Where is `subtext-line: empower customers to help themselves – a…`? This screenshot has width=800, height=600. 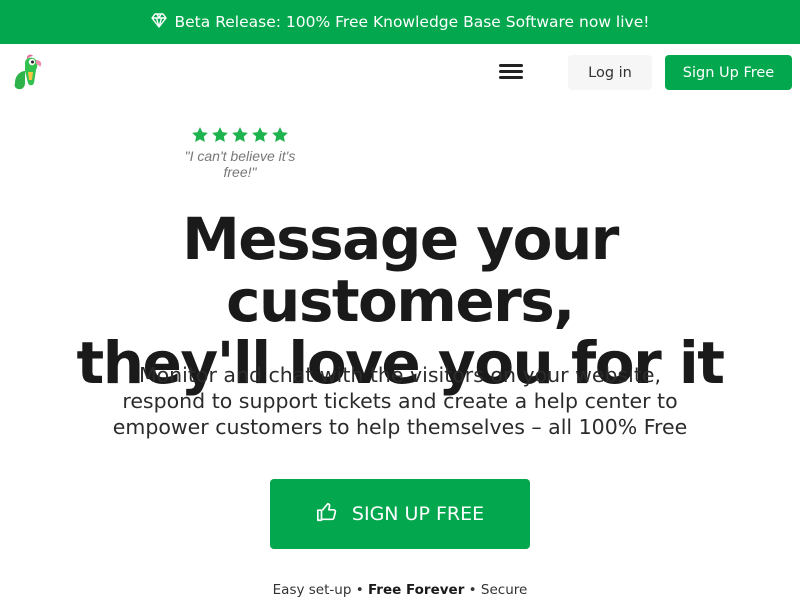 subtext-line: empower customers to help themselves – a… is located at coordinates (400, 427).